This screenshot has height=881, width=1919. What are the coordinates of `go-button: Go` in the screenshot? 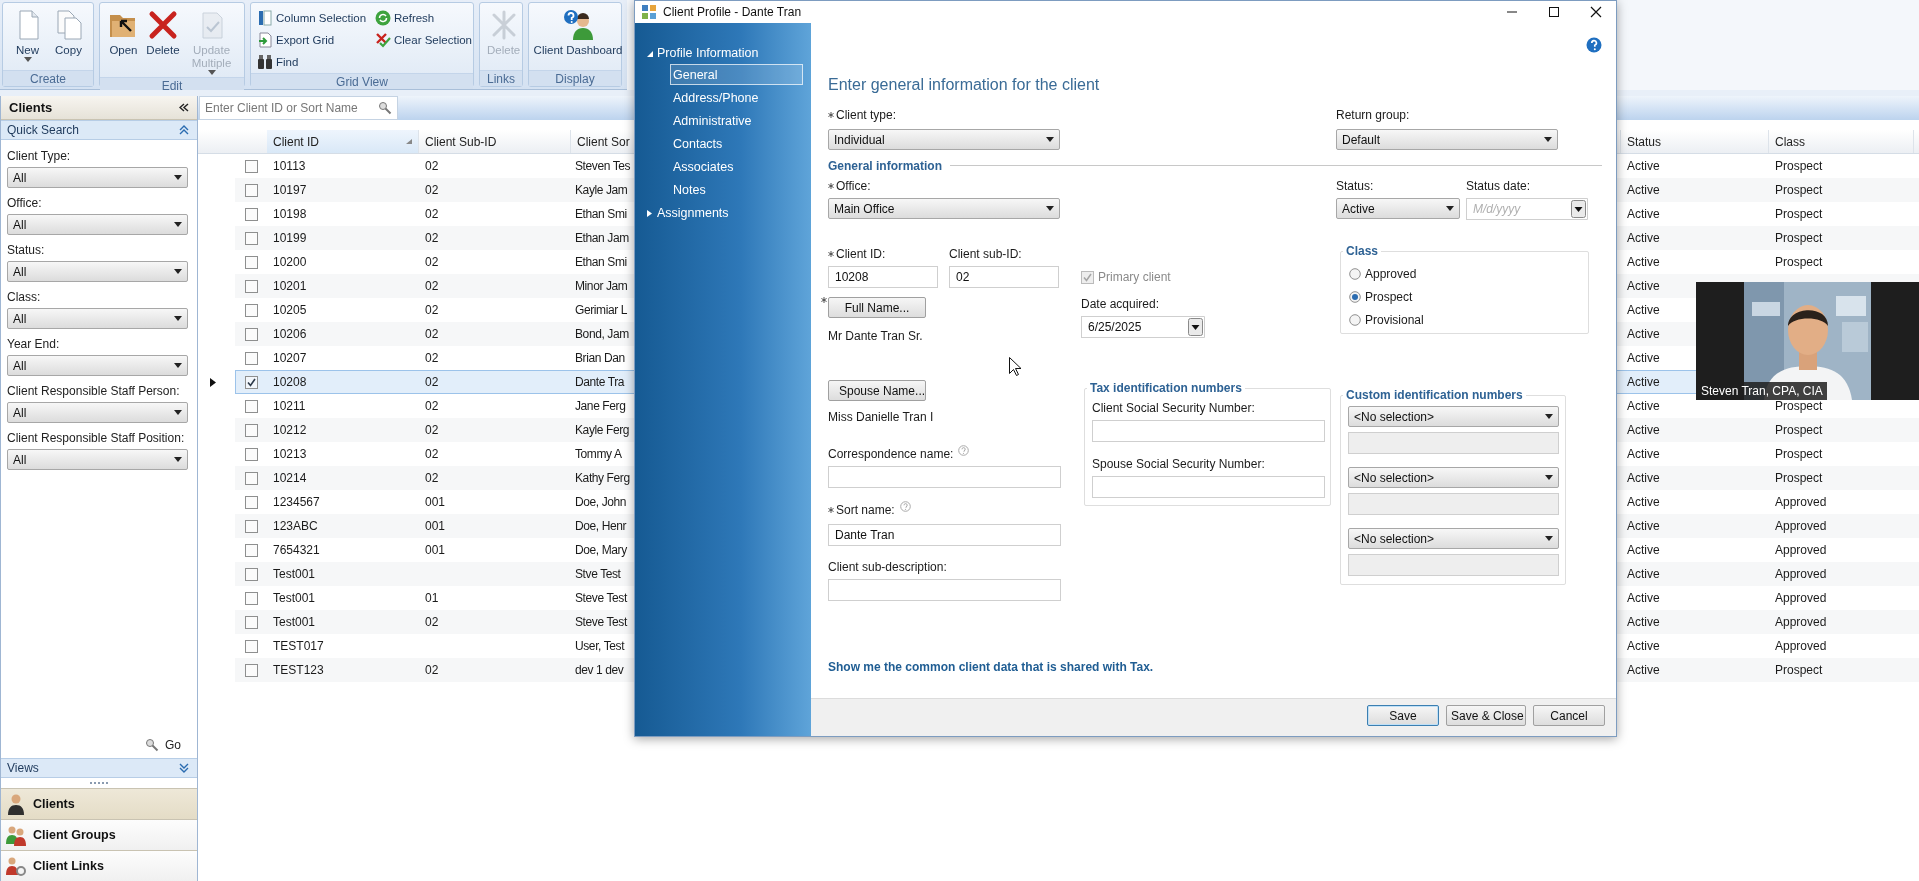 It's located at (163, 745).